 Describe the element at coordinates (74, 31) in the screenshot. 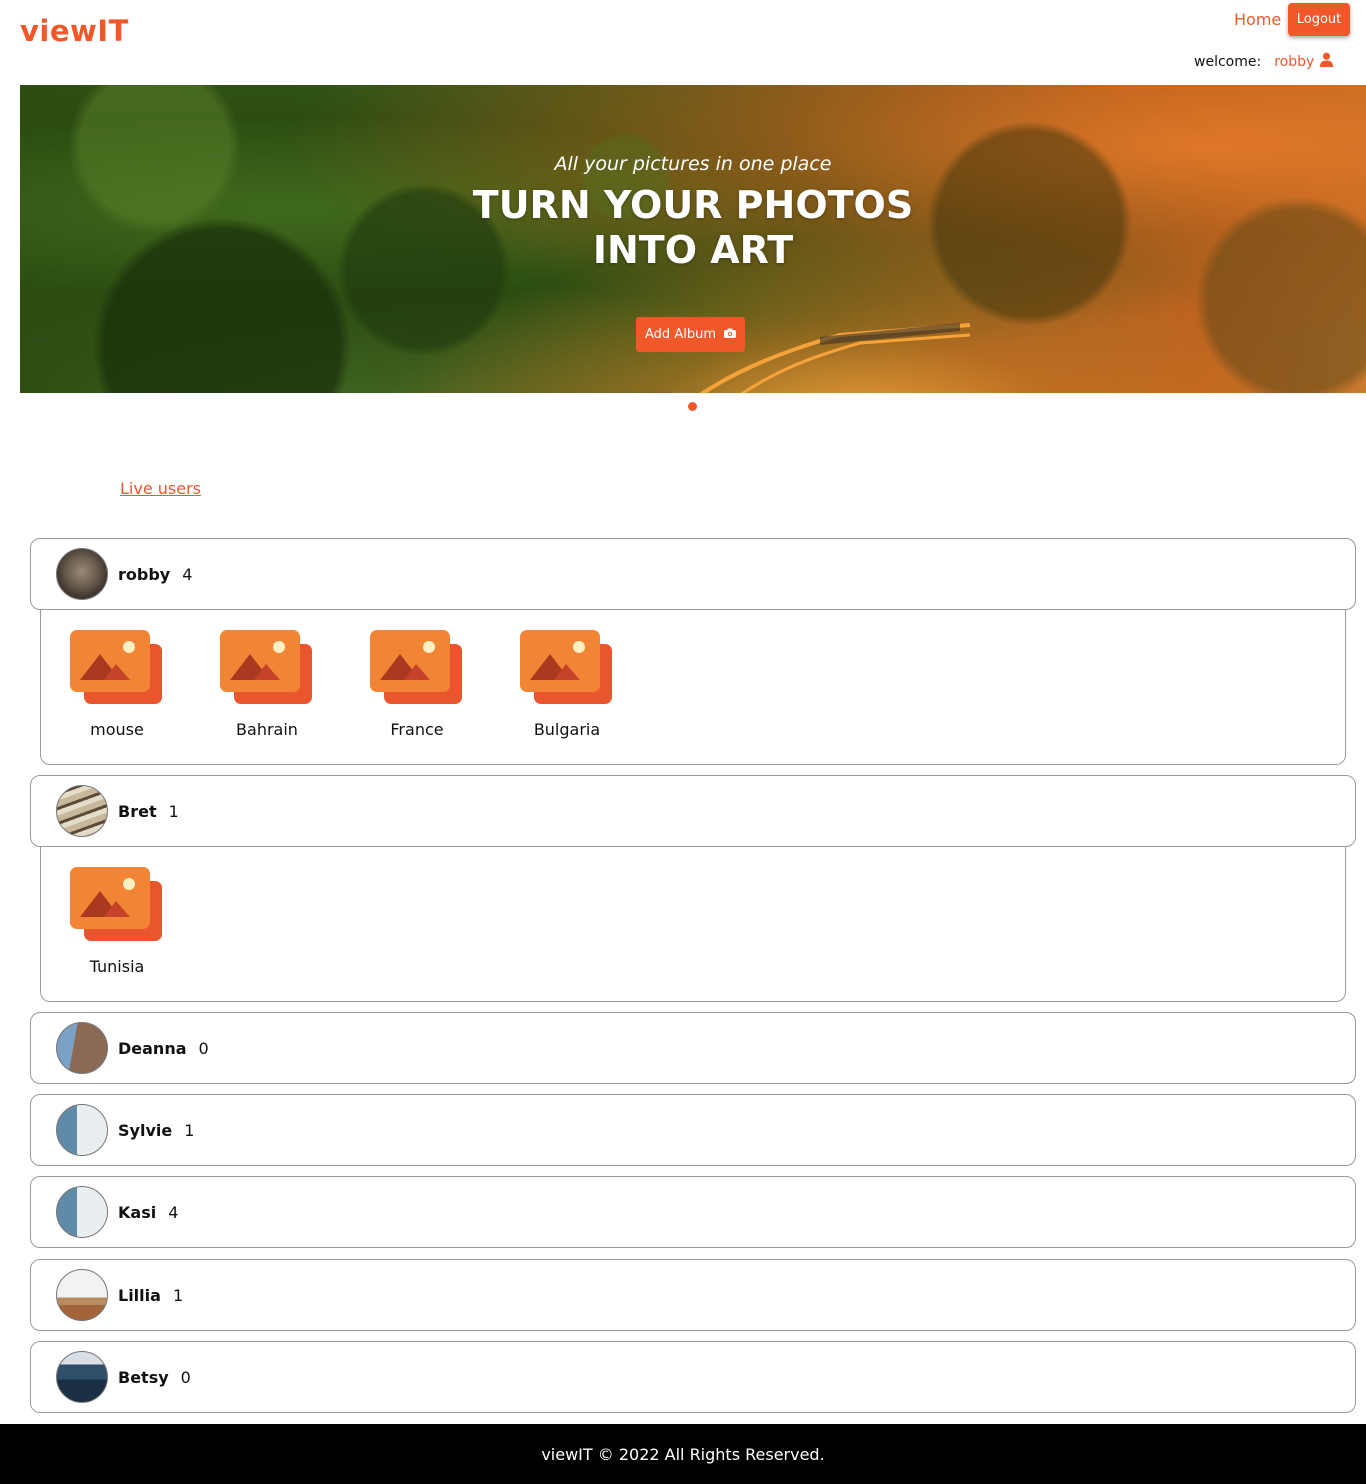

I see `brand-logo: viewIT` at that location.